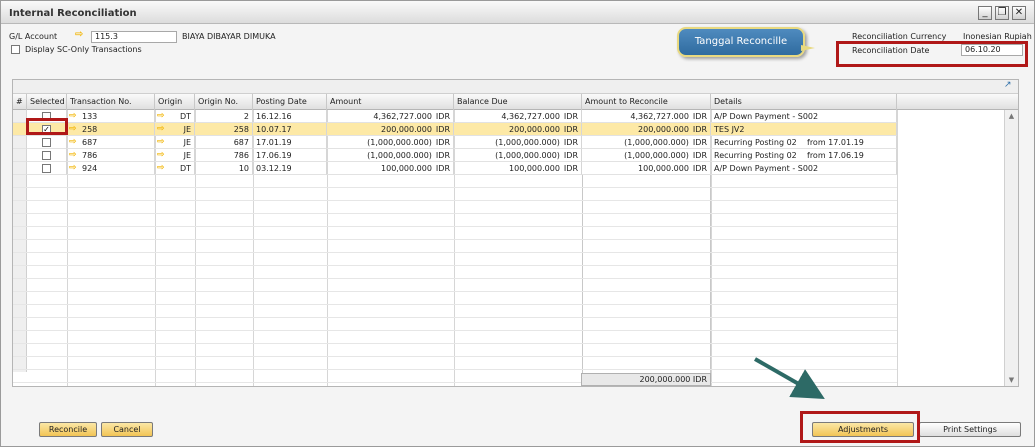 Image resolution: width=1035 pixels, height=447 pixels. Describe the element at coordinates (1009, 85) in the screenshot. I see `expand-grid-icon: ↗` at that location.